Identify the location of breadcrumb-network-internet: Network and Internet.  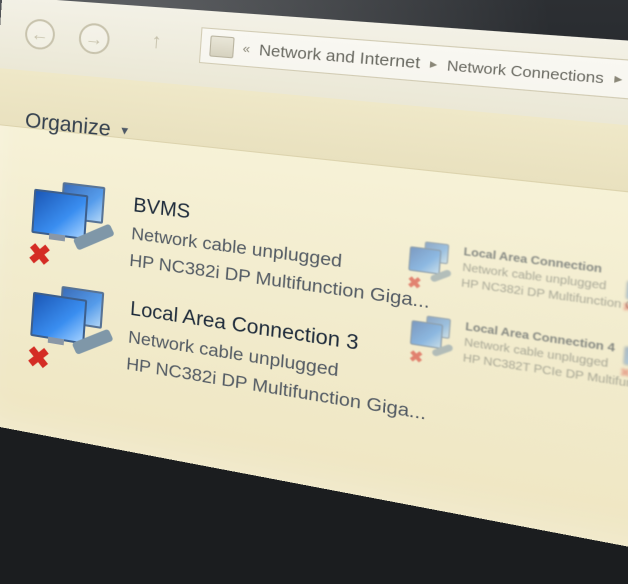
(339, 56).